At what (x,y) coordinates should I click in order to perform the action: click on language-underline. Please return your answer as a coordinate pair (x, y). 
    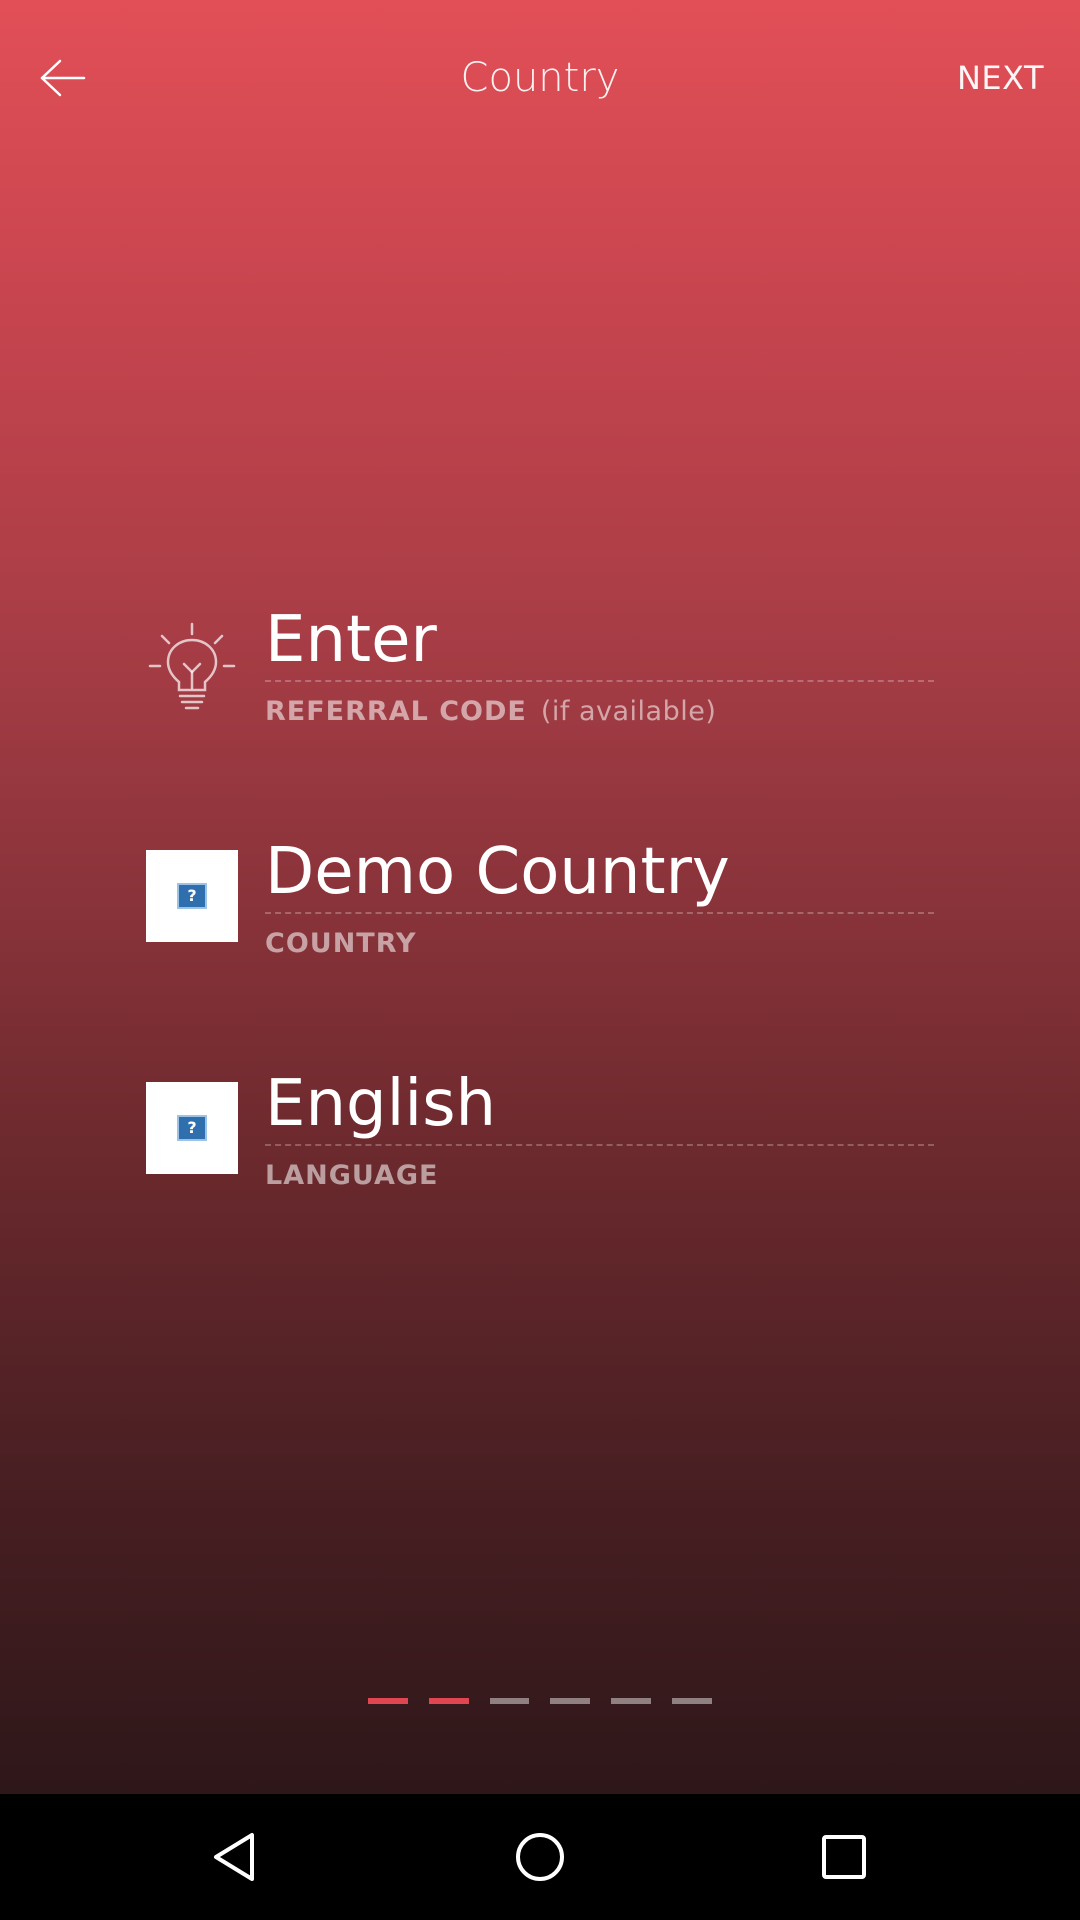
    Looking at the image, I should click on (599, 1145).